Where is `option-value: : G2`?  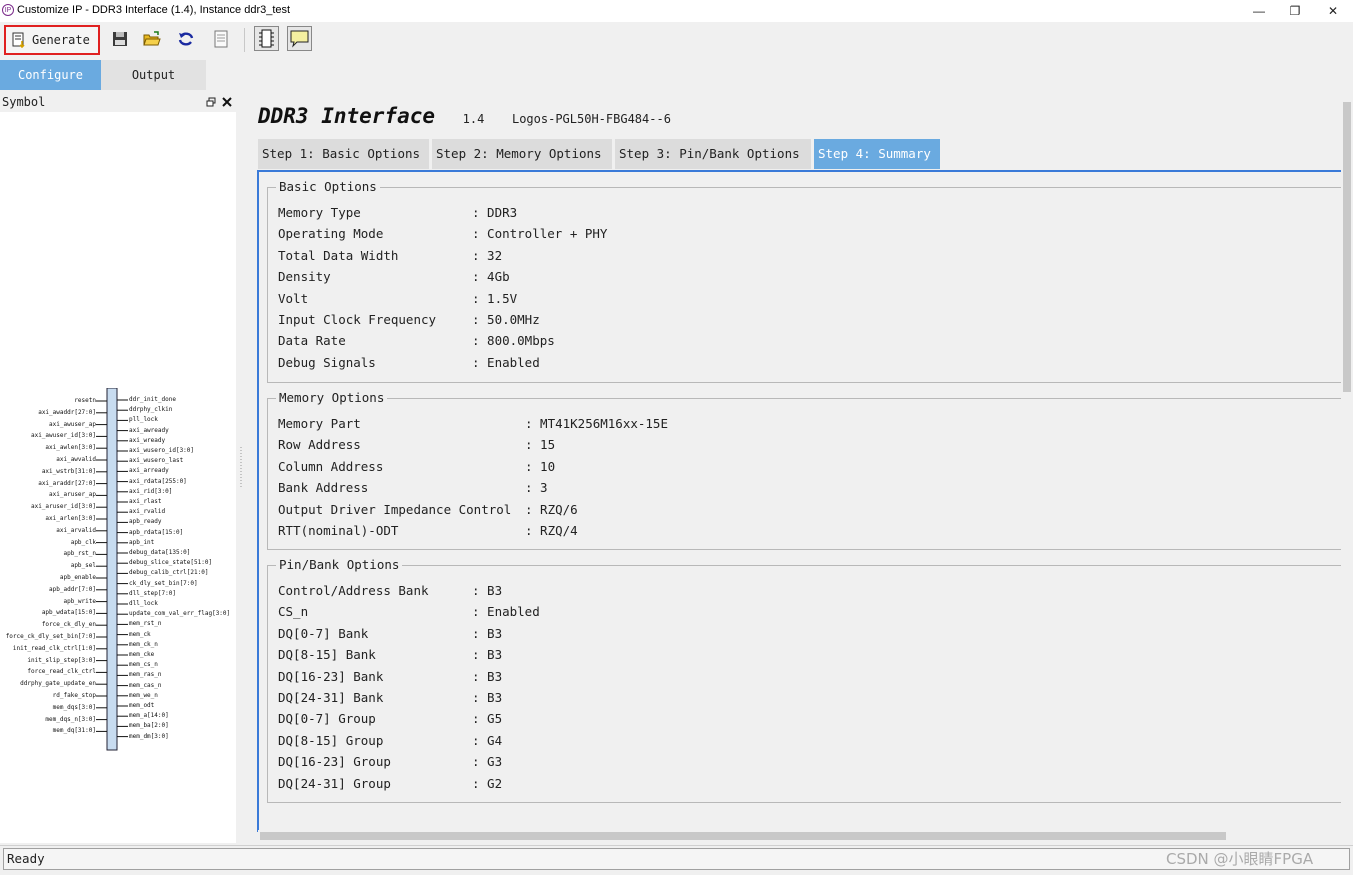 option-value: : G2 is located at coordinates (487, 783).